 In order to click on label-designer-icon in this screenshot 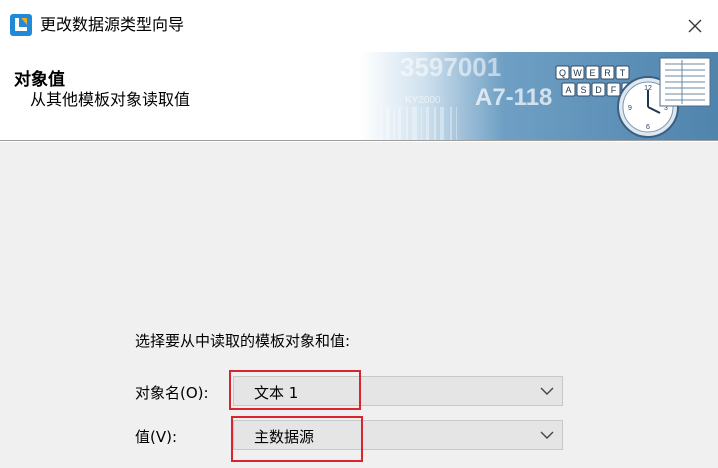, I will do `click(21, 25)`.